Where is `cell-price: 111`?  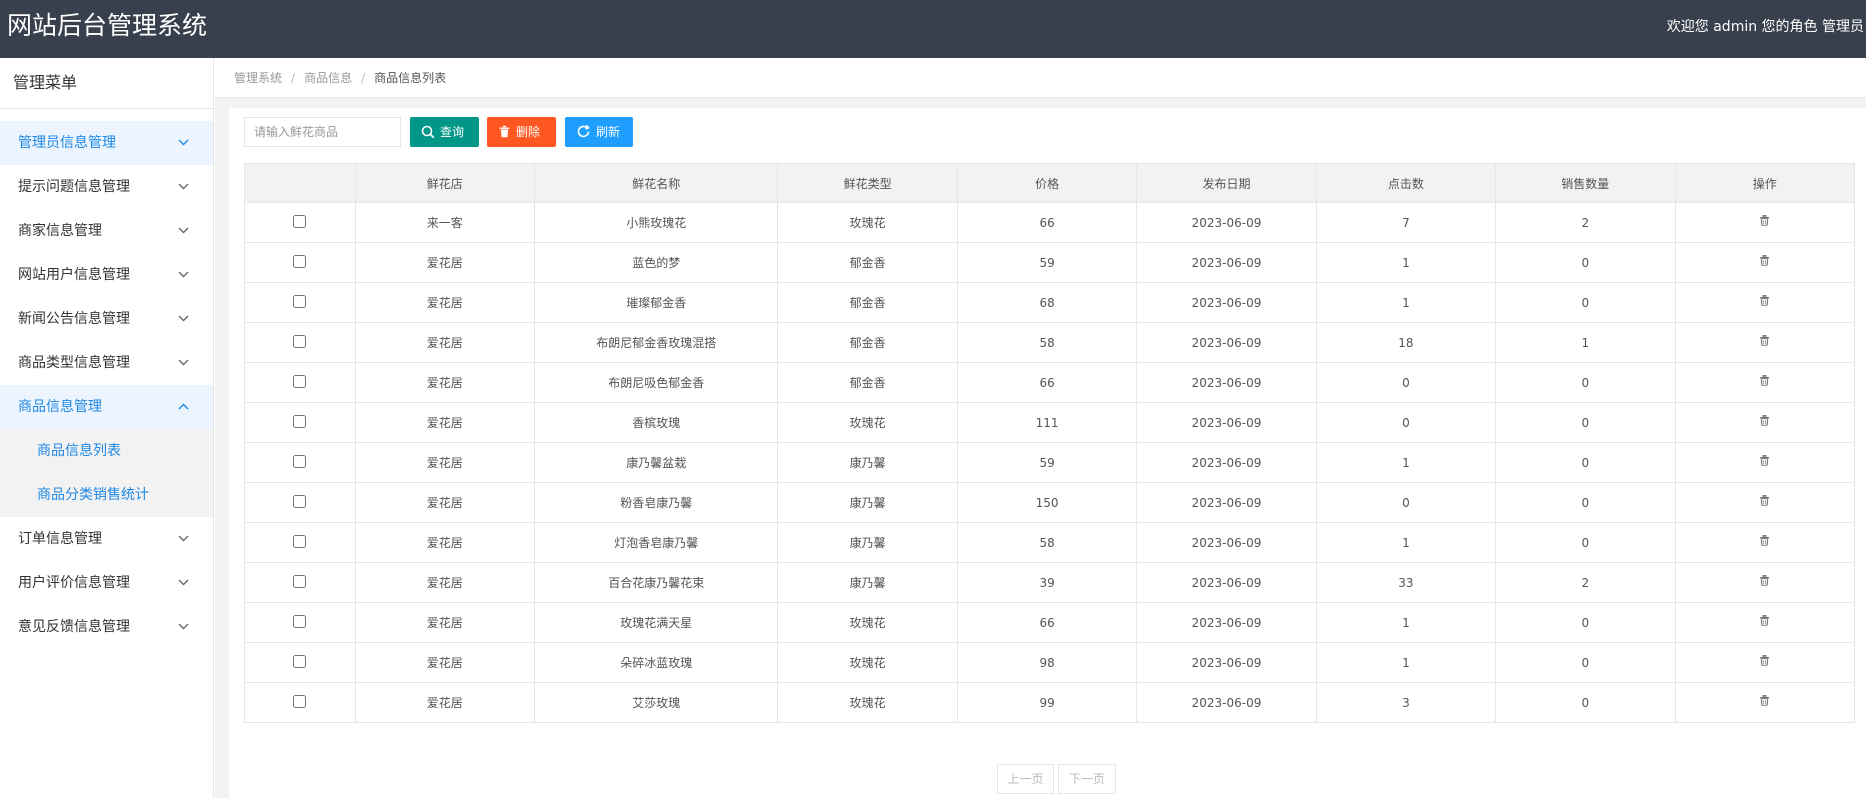
cell-price: 111 is located at coordinates (1047, 422).